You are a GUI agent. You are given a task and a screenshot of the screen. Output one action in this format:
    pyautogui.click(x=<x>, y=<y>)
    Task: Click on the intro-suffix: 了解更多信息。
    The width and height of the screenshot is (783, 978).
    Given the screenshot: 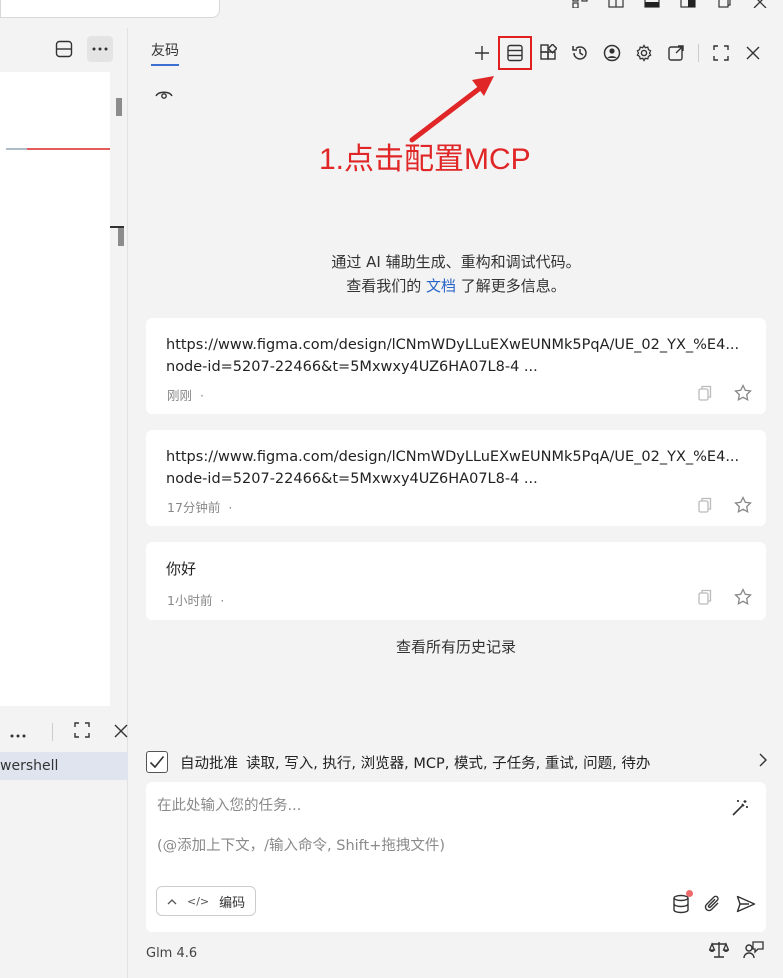 What is the action you would take?
    pyautogui.click(x=511, y=286)
    